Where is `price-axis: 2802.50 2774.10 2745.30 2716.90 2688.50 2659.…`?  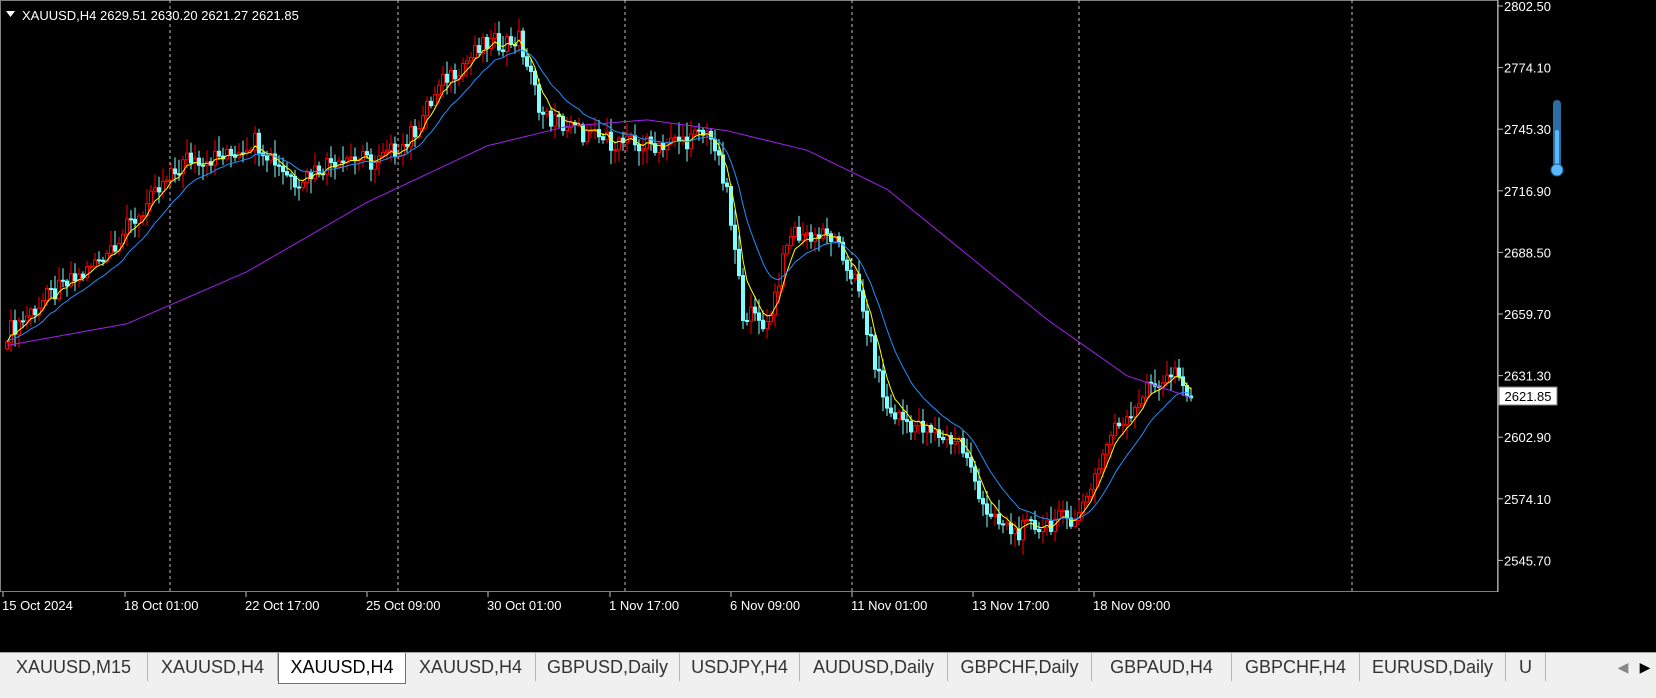 price-axis: 2802.50 2774.10 2745.30 2716.90 2688.50 2659.… is located at coordinates (1524, 284).